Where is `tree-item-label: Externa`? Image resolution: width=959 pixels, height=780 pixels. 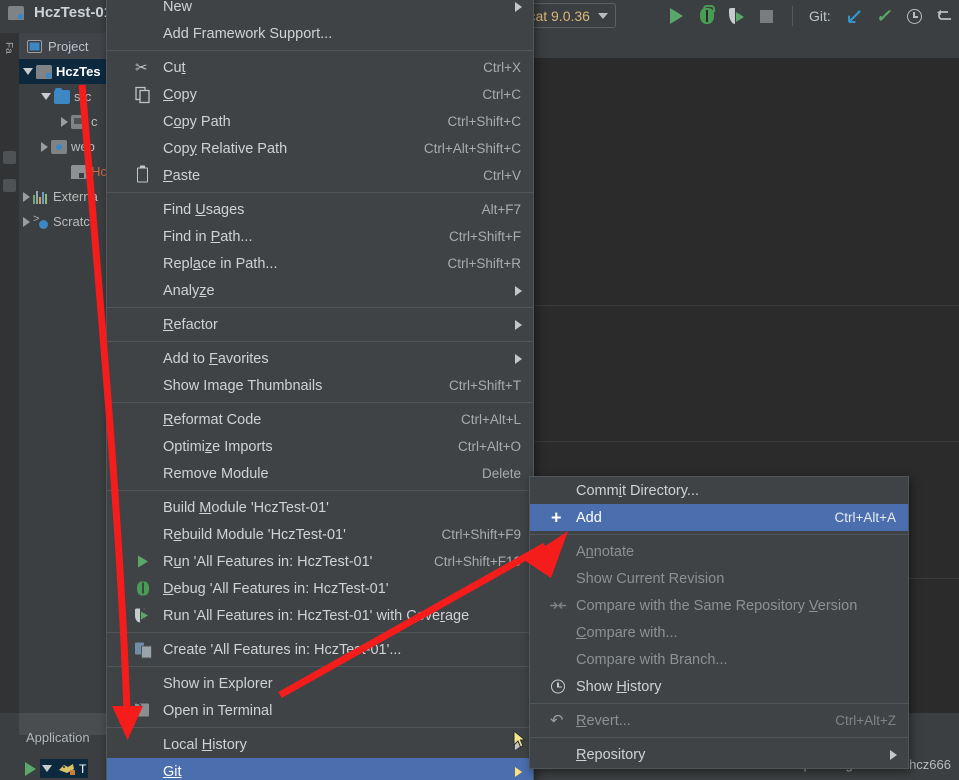
tree-item-label: Externa is located at coordinates (75, 196).